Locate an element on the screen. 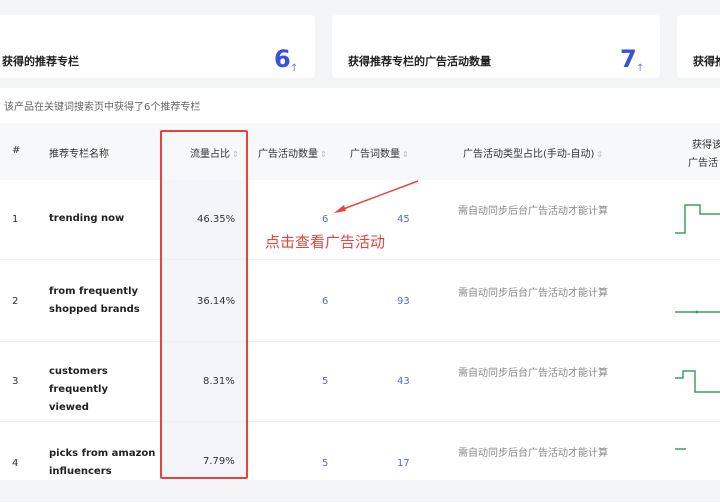  row-keywords-link: 43 is located at coordinates (403, 381).